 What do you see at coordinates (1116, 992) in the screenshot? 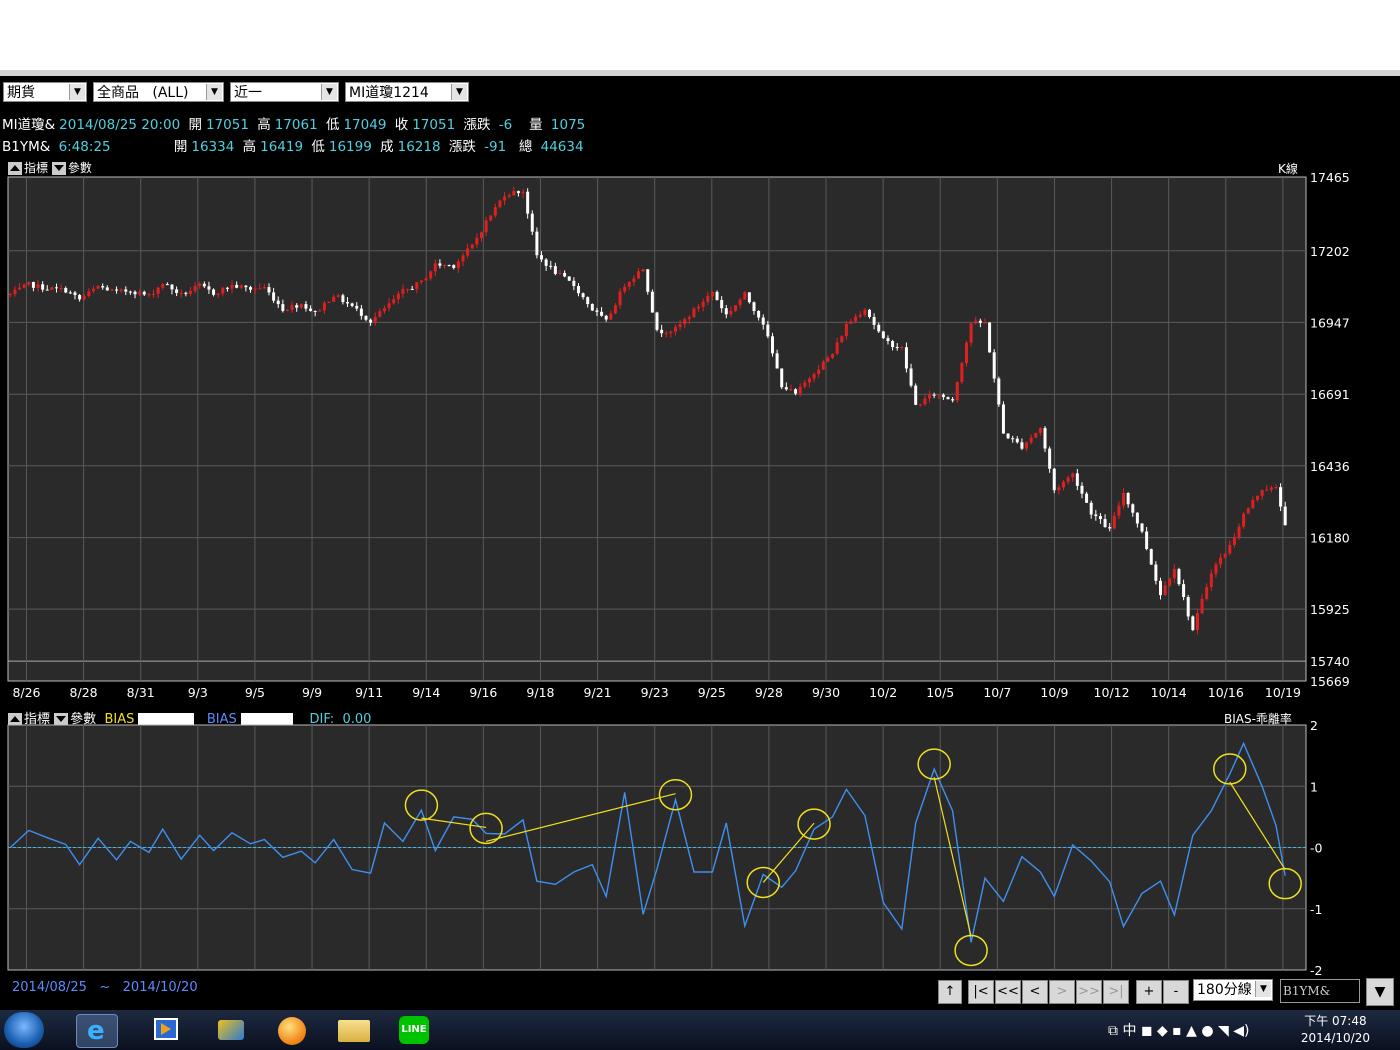
I see `nav-last-button: >|` at bounding box center [1116, 992].